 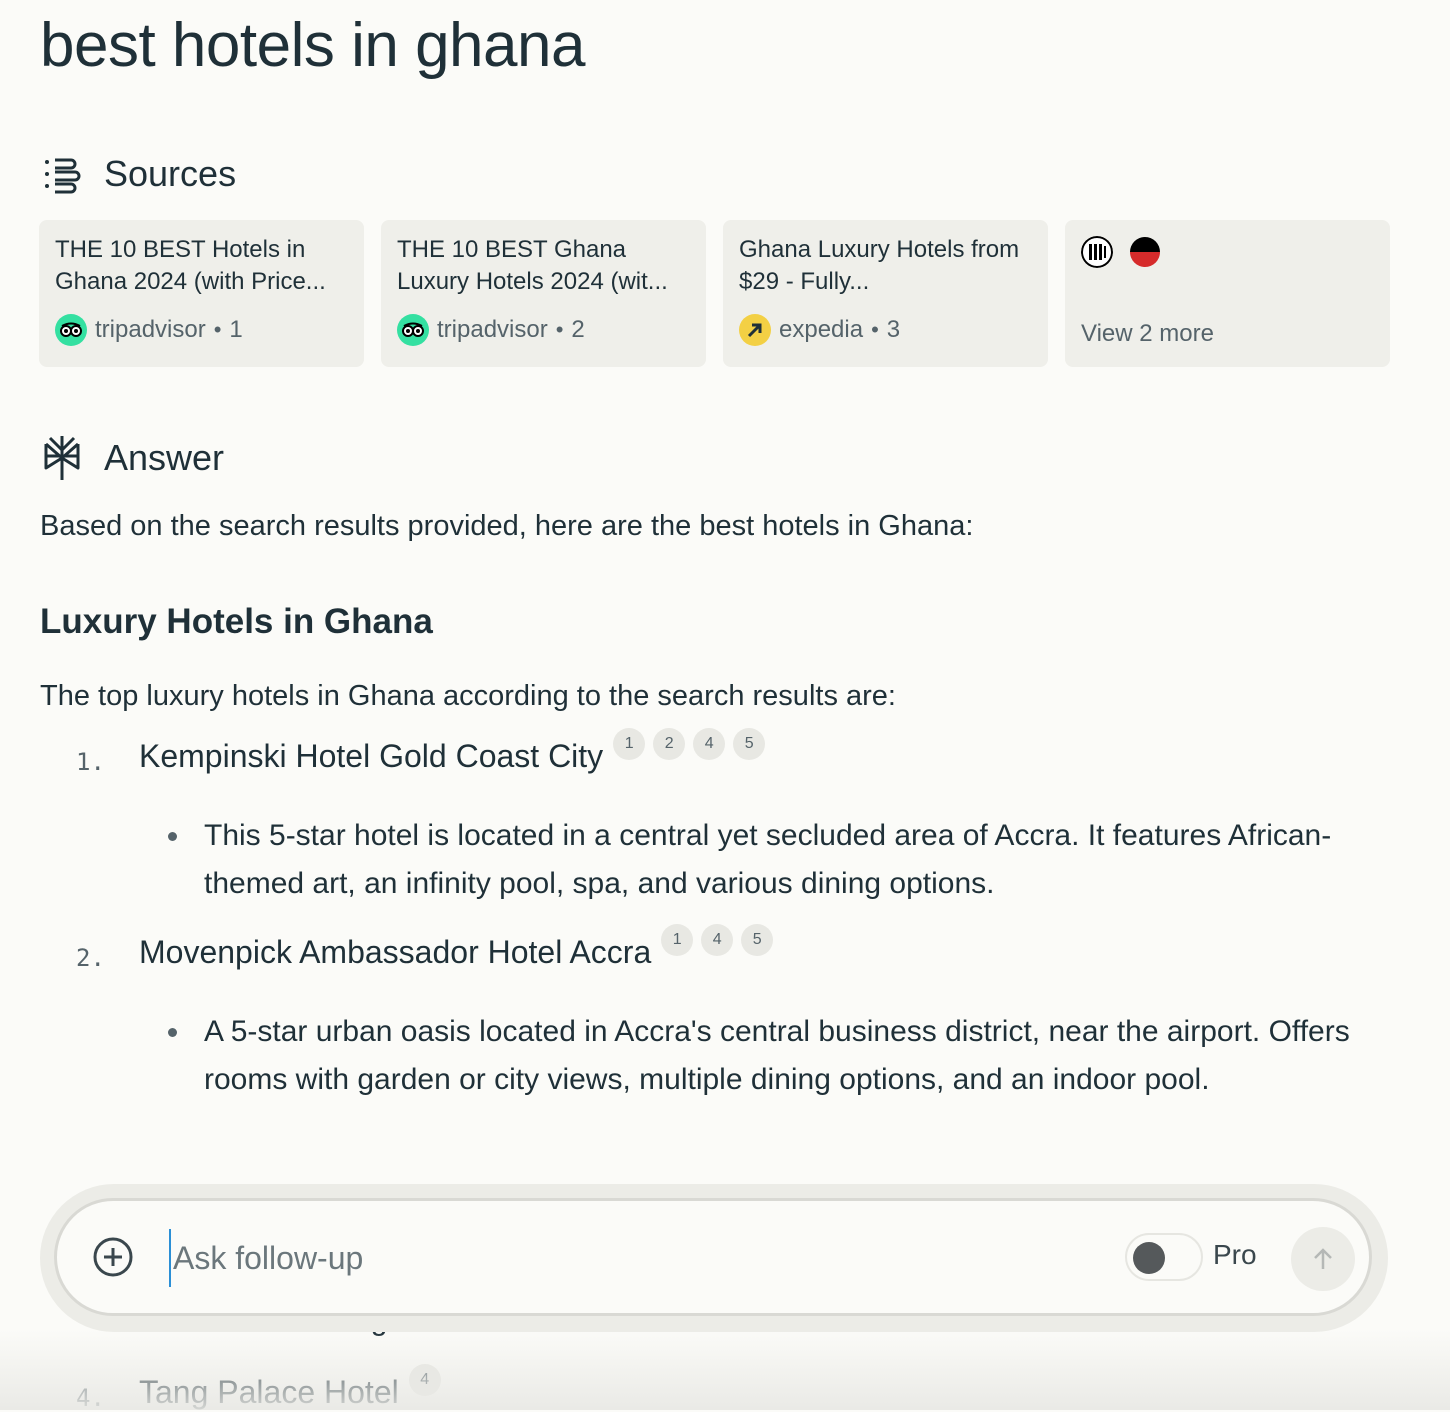 I want to click on attach-plus-button, so click(x=113, y=1257).